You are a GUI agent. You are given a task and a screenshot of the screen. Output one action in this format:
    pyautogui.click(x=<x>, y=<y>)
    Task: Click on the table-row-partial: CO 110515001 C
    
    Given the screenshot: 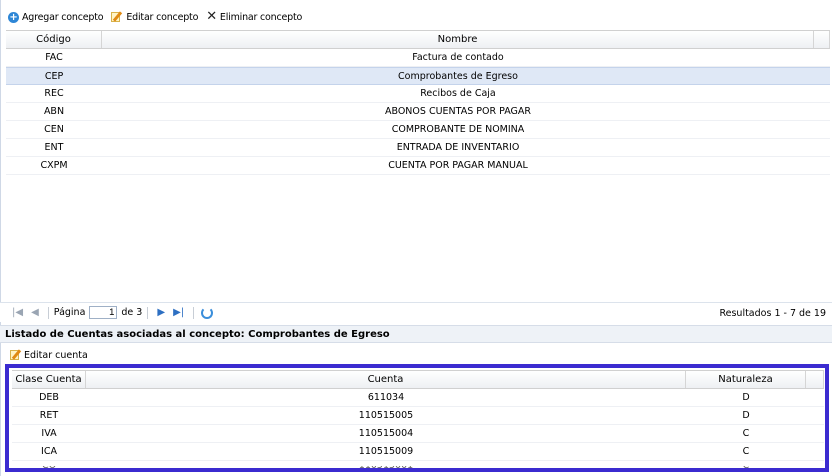 What is the action you would take?
    pyautogui.click(x=418, y=471)
    